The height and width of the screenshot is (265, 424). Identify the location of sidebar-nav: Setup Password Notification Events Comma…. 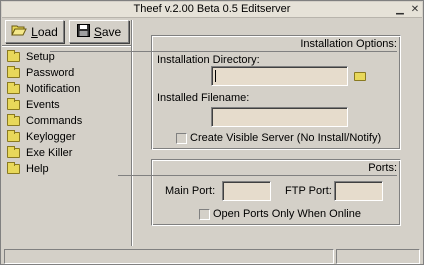
(67, 113).